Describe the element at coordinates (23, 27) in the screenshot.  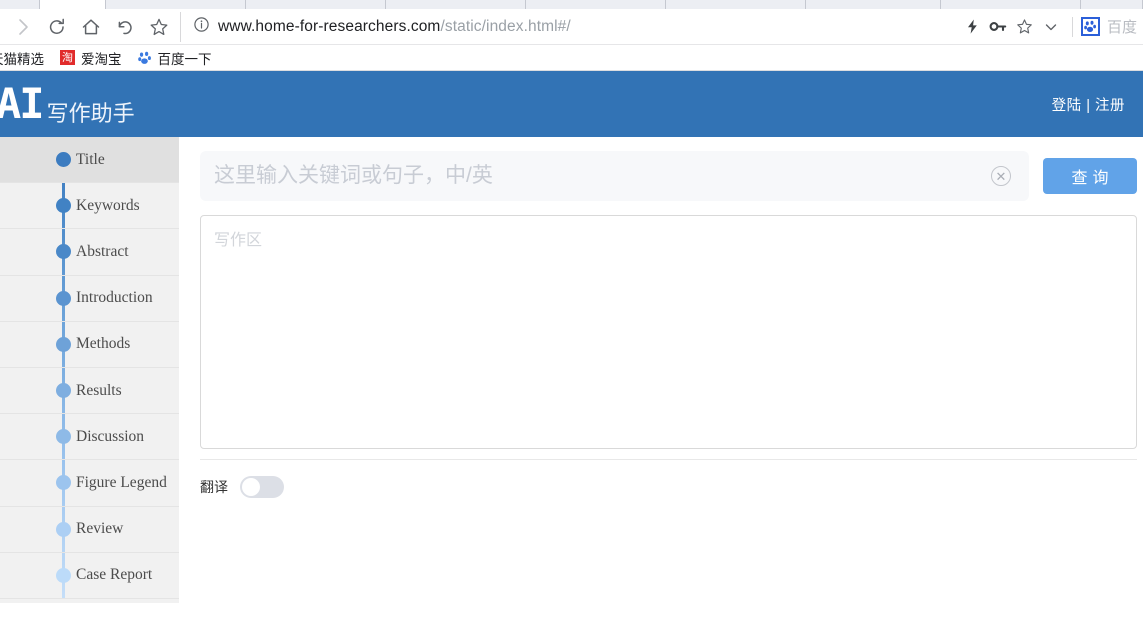
I see `forward-icon` at that location.